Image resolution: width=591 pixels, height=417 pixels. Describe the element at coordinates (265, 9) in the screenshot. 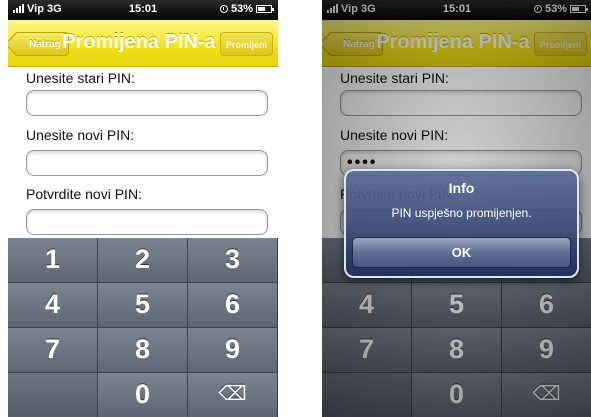

I see `battery-icon` at that location.